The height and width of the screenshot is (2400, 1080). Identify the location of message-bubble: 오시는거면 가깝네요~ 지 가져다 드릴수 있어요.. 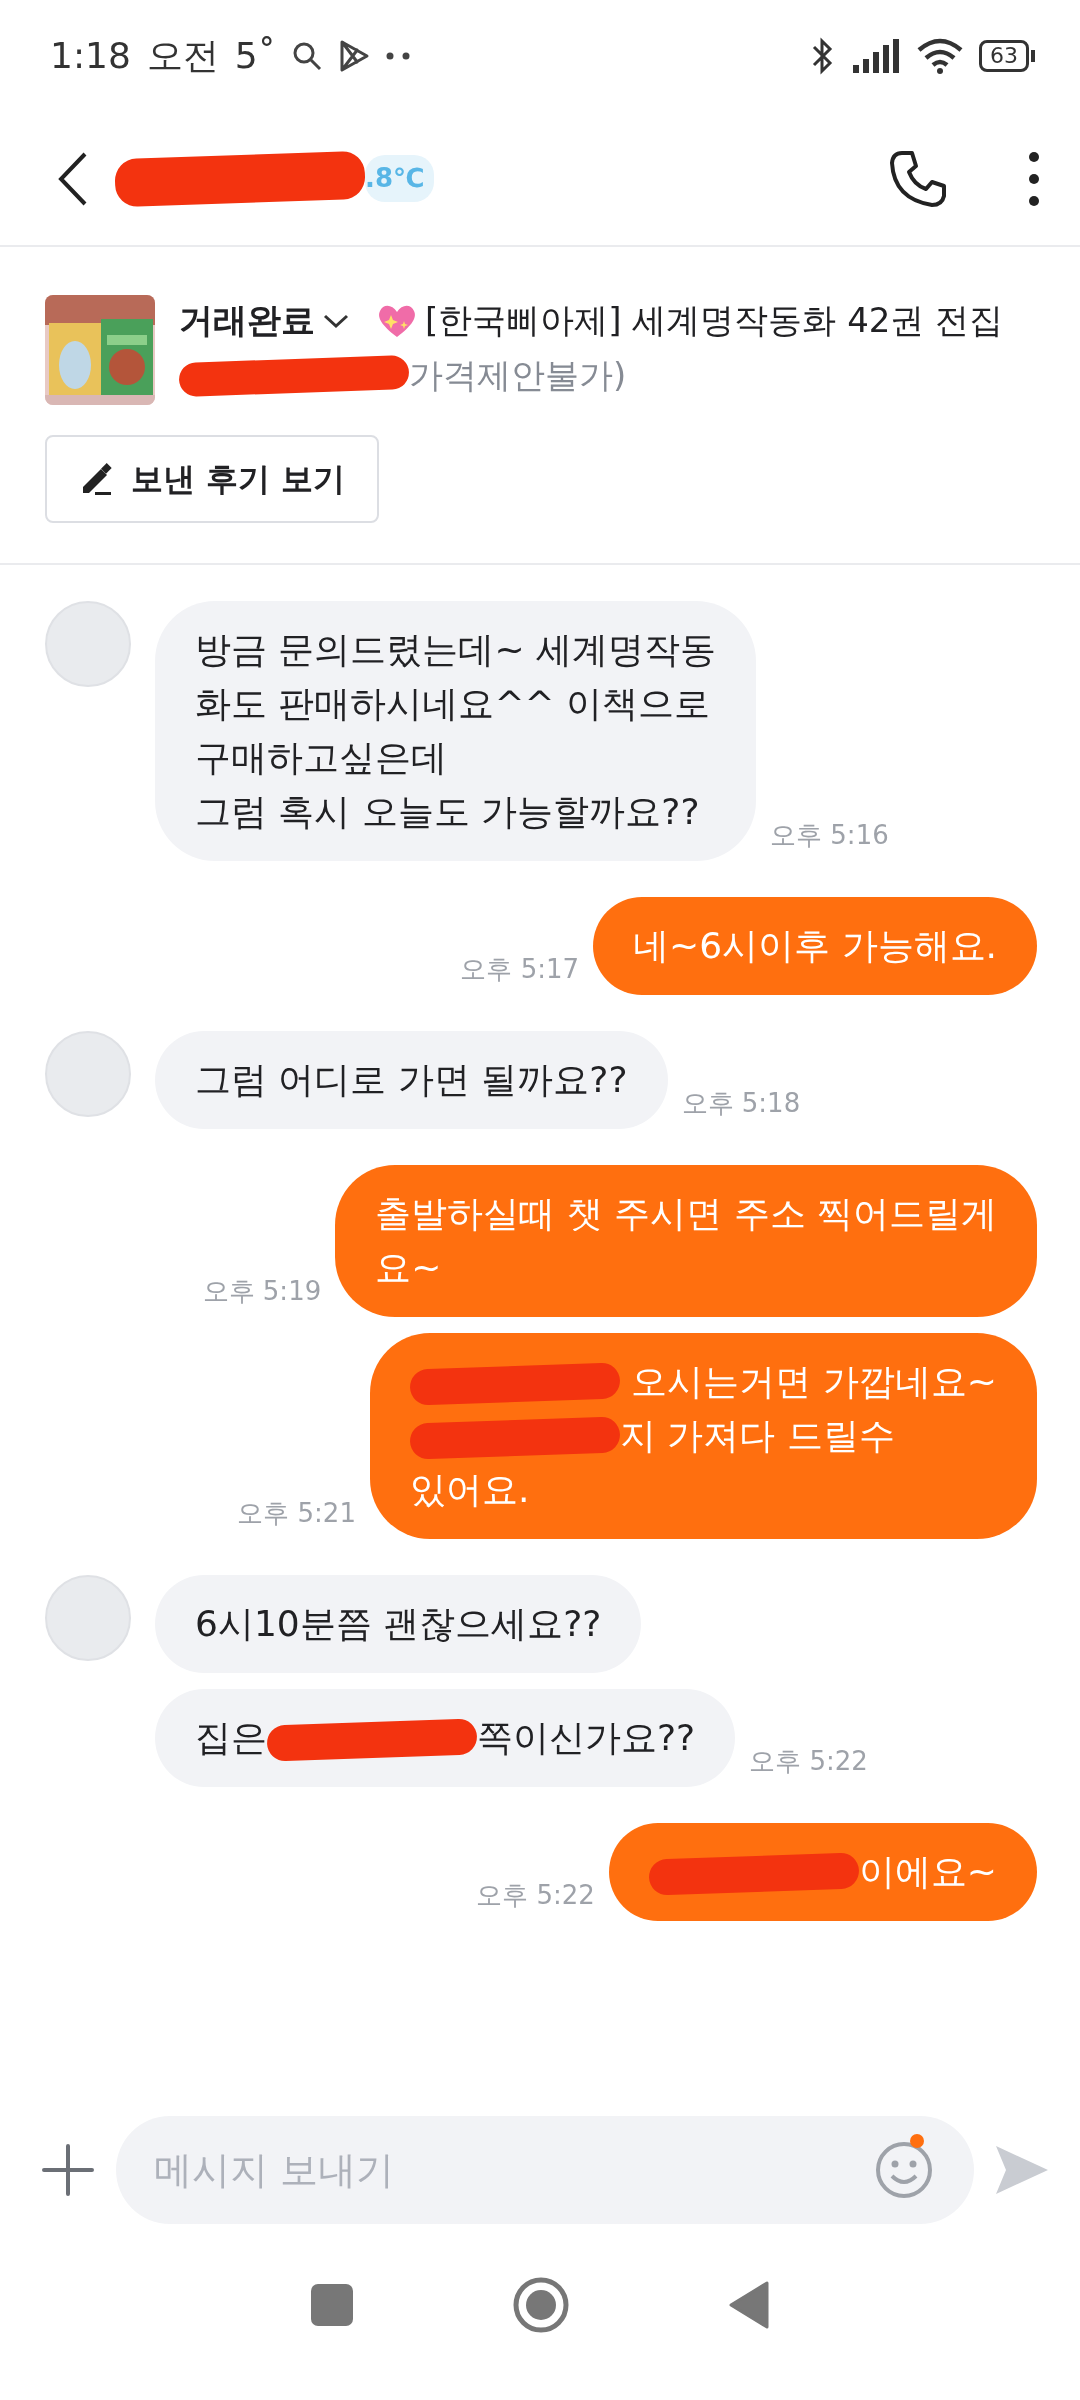
(703, 1436).